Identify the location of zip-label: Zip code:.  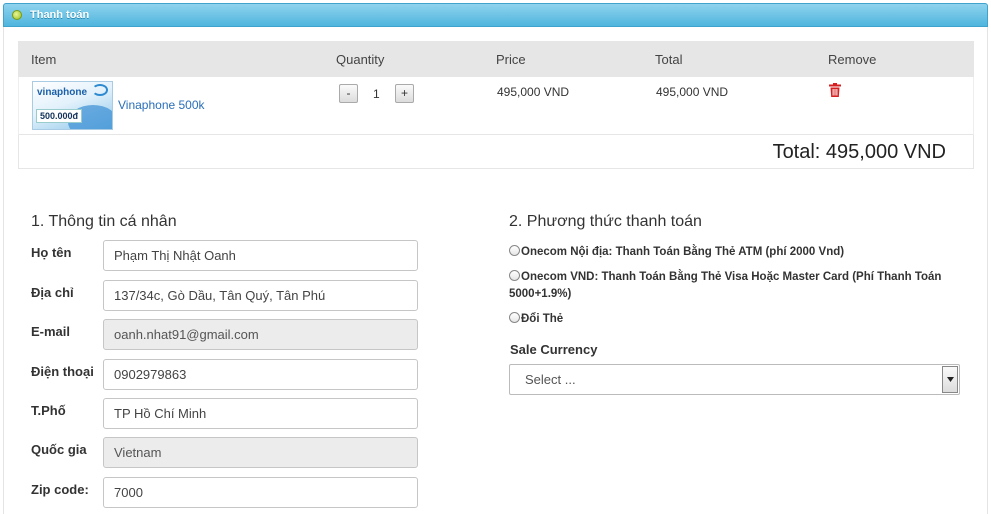
(60, 489).